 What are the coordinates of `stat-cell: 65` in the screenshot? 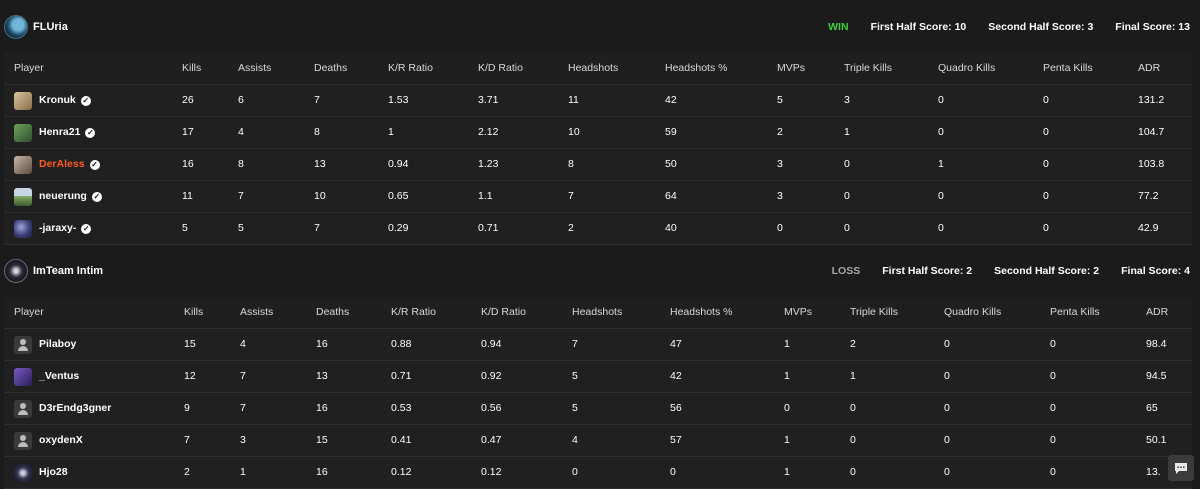 It's located at (1152, 408).